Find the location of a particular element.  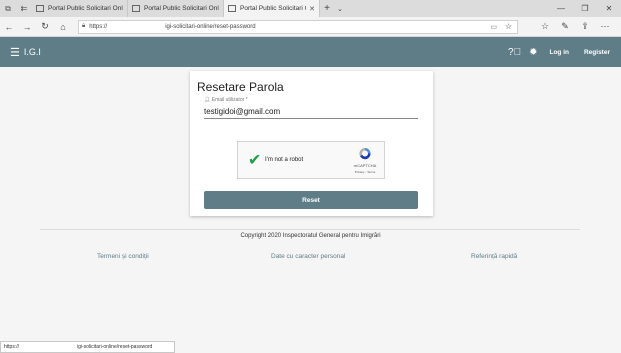

tab-actions-icon: ⧉ is located at coordinates (8, 8).